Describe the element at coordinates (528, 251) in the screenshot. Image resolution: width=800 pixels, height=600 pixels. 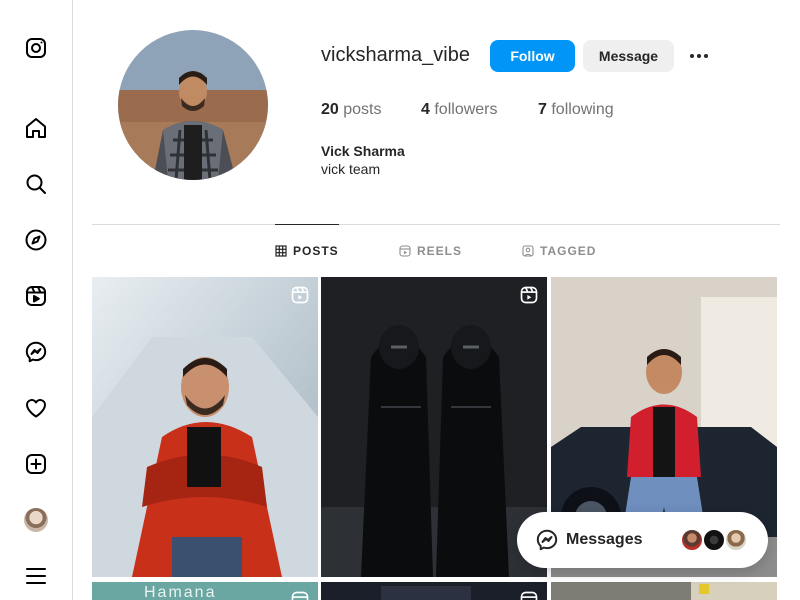
I see `tagged-icon` at that location.